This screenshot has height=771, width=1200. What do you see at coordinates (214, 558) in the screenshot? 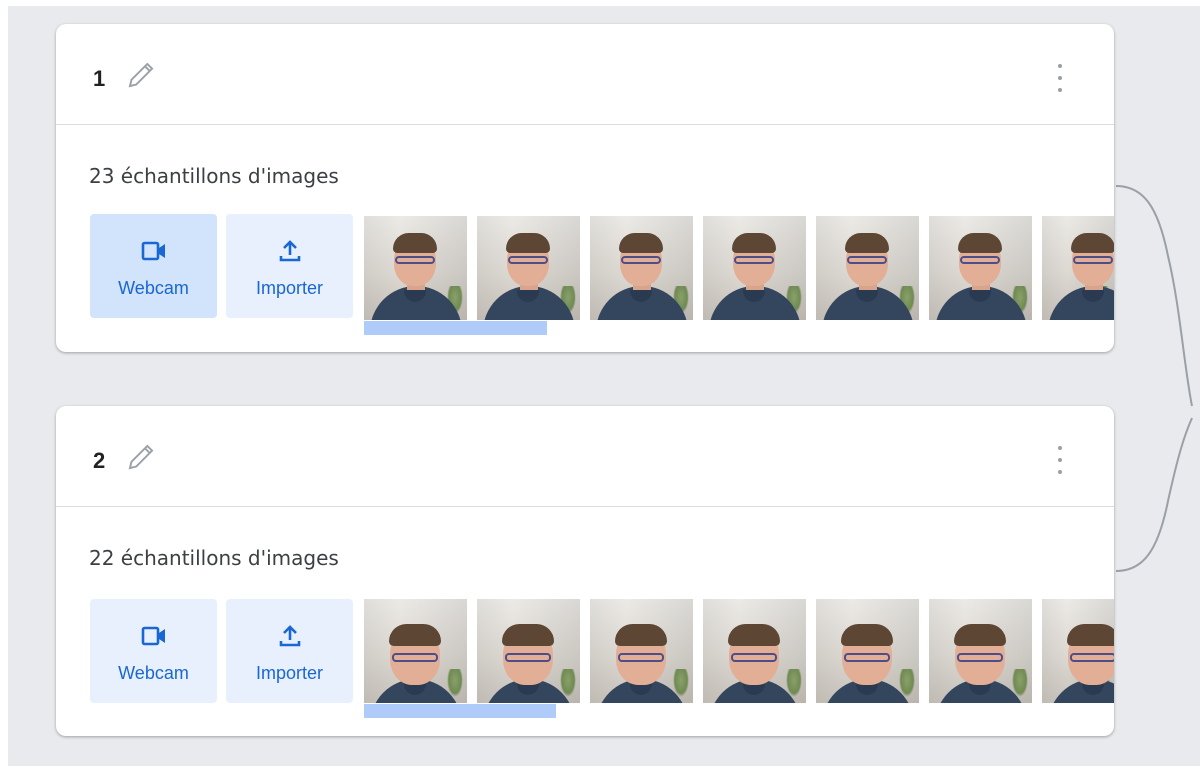
I see `samples-count-label: 22 échantillons d'images` at bounding box center [214, 558].